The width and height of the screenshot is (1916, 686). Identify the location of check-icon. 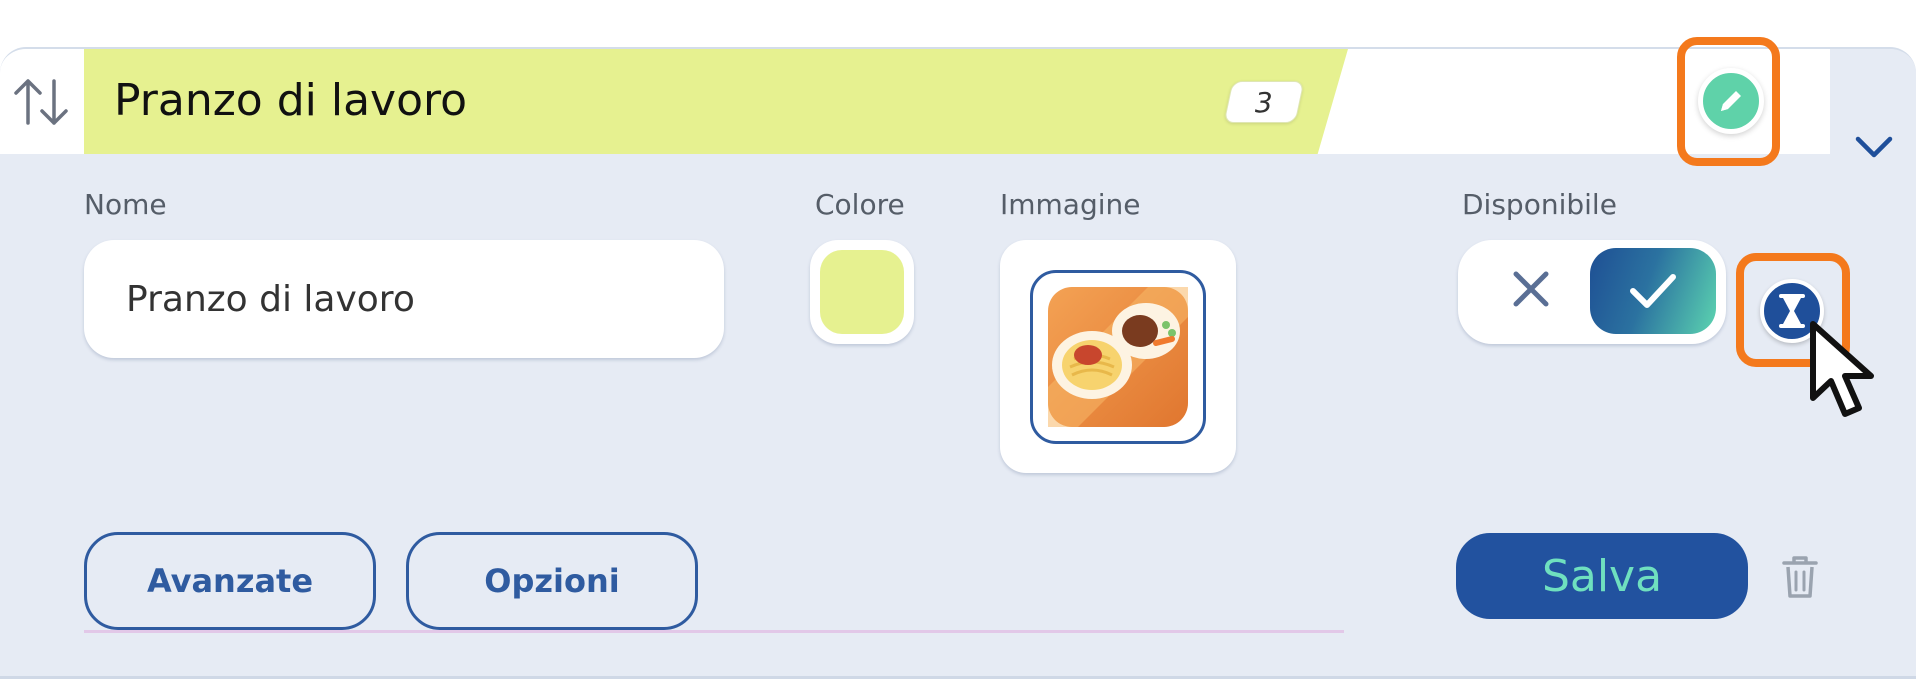
(1653, 291).